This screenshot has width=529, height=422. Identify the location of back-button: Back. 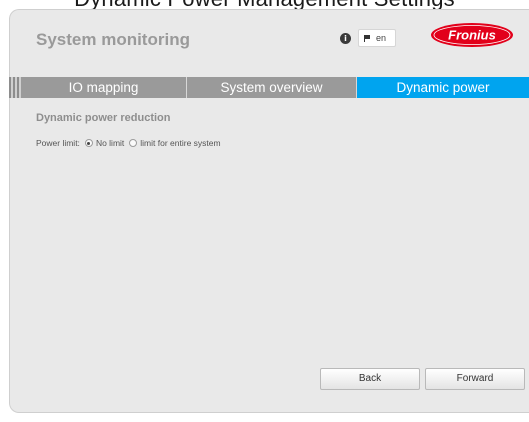
(370, 379).